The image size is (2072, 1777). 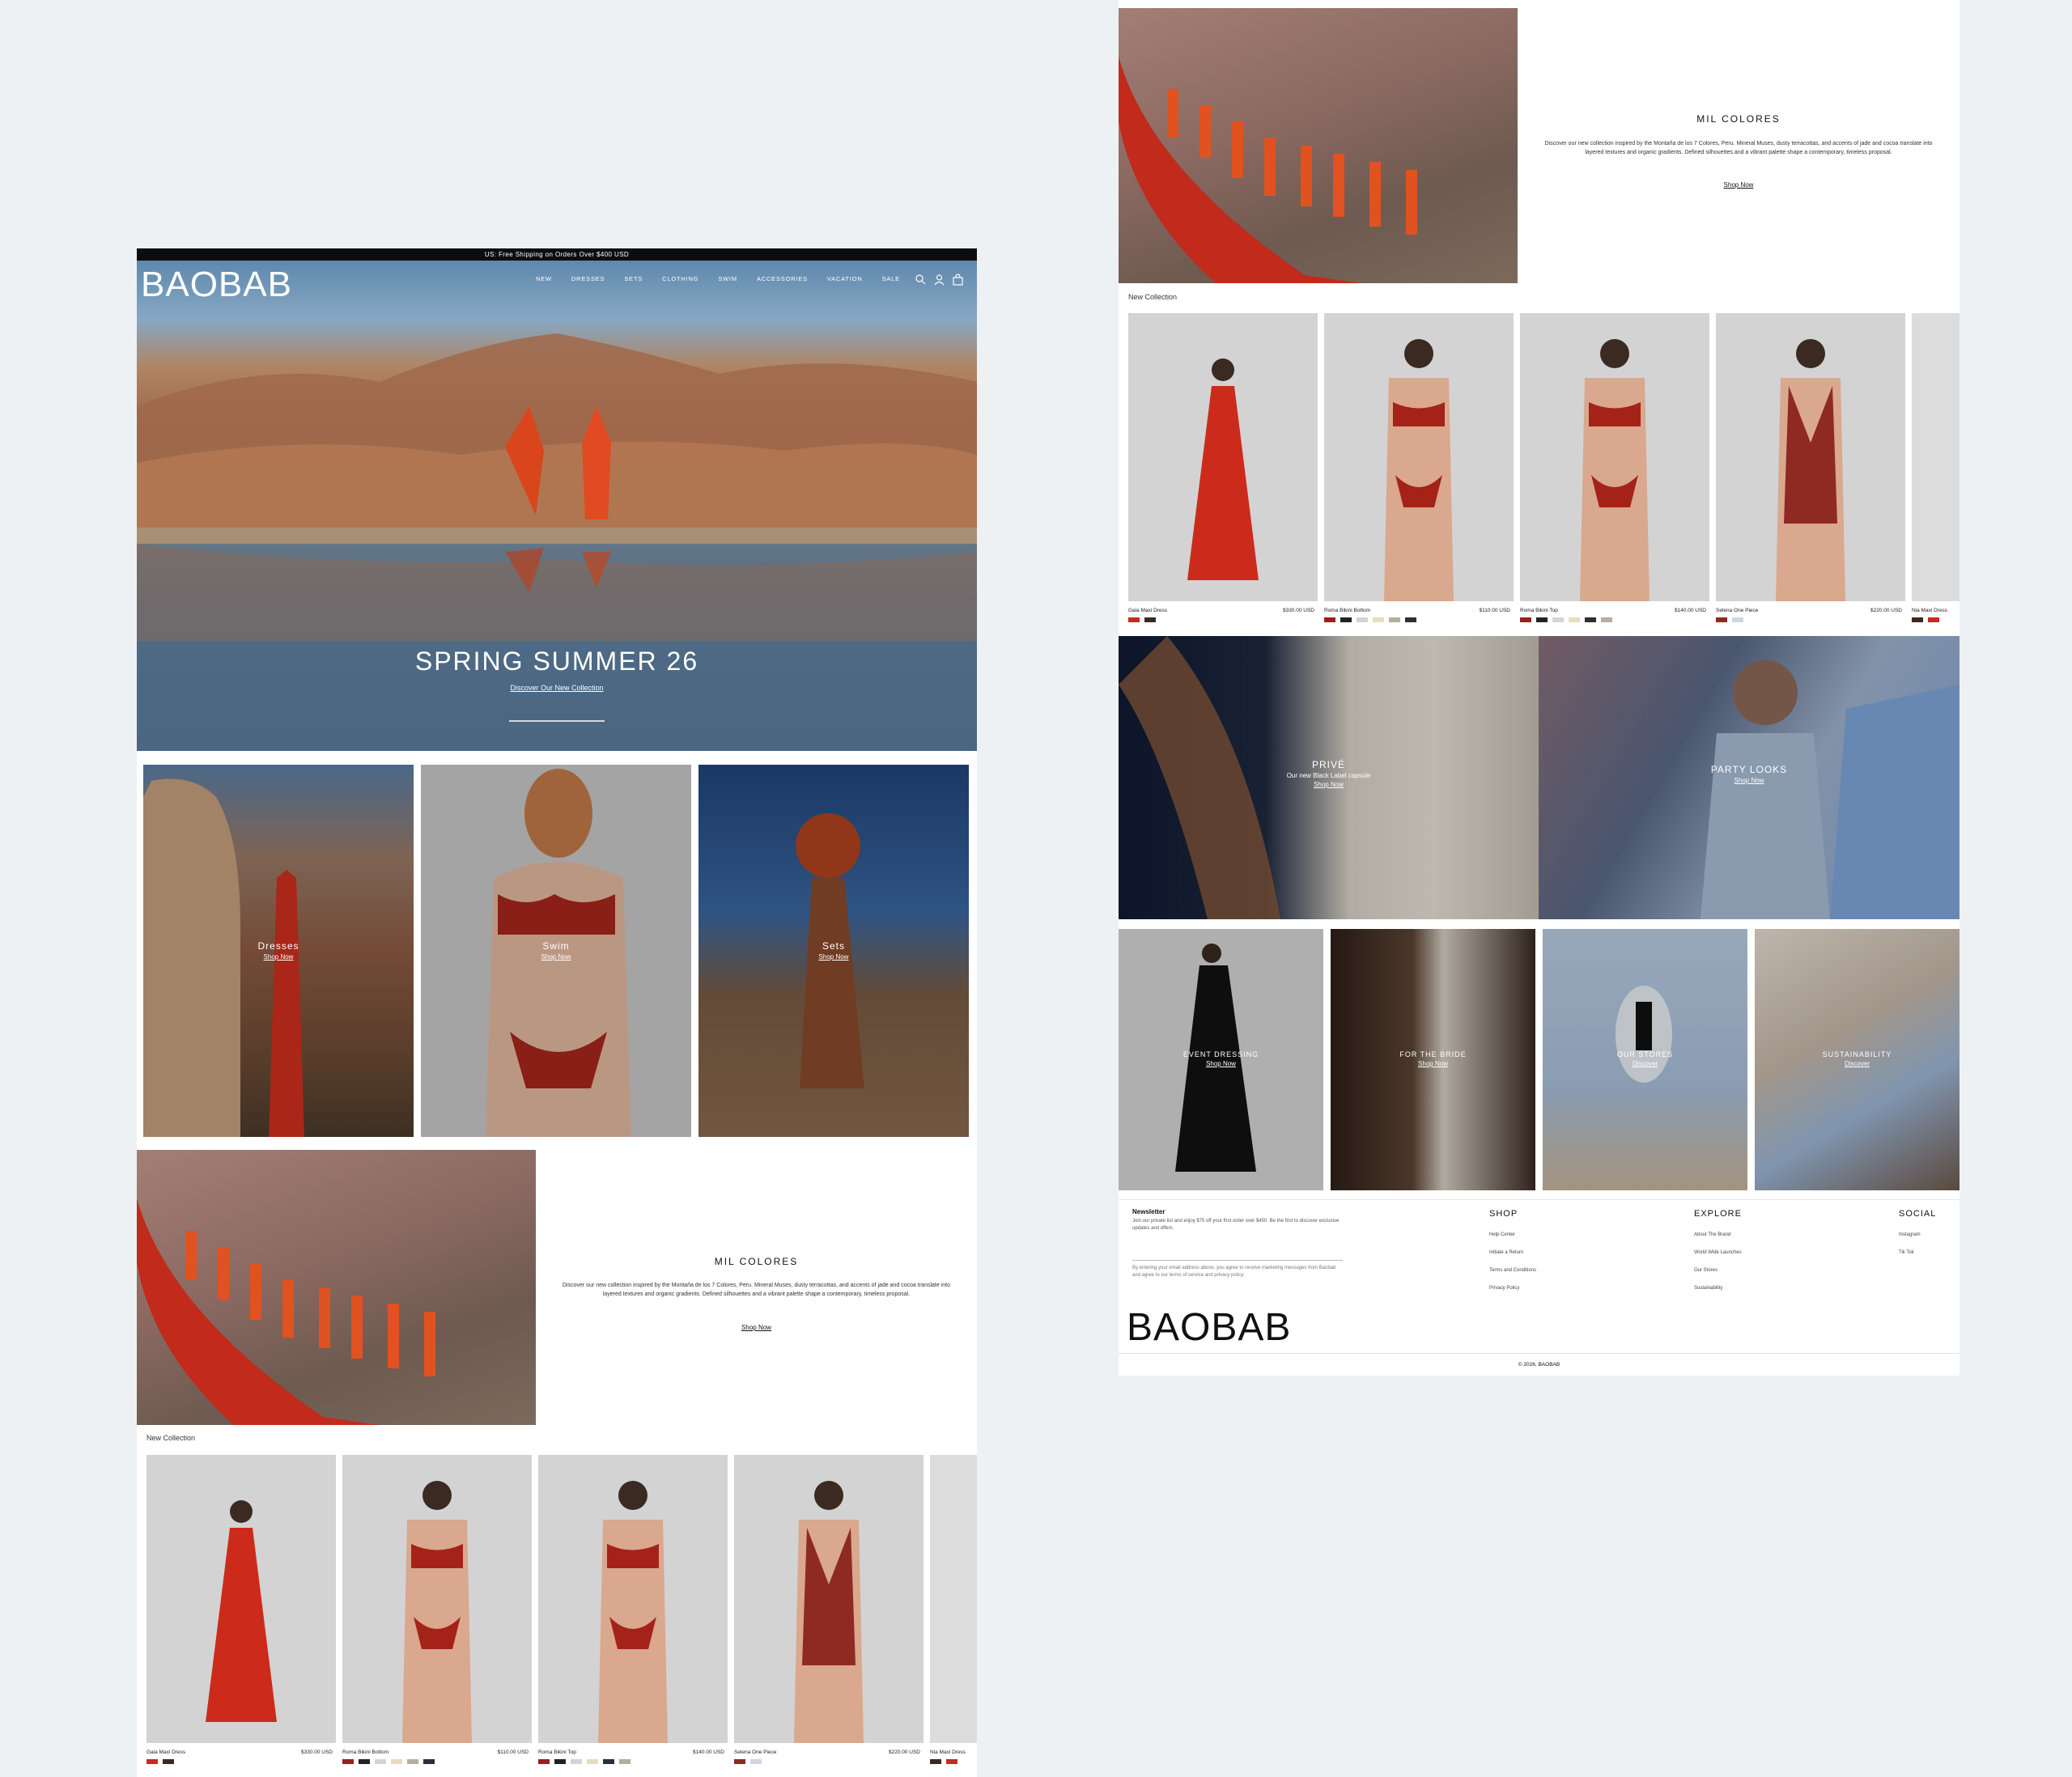 I want to click on nav-clothing: CLOTHING, so click(x=680, y=278).